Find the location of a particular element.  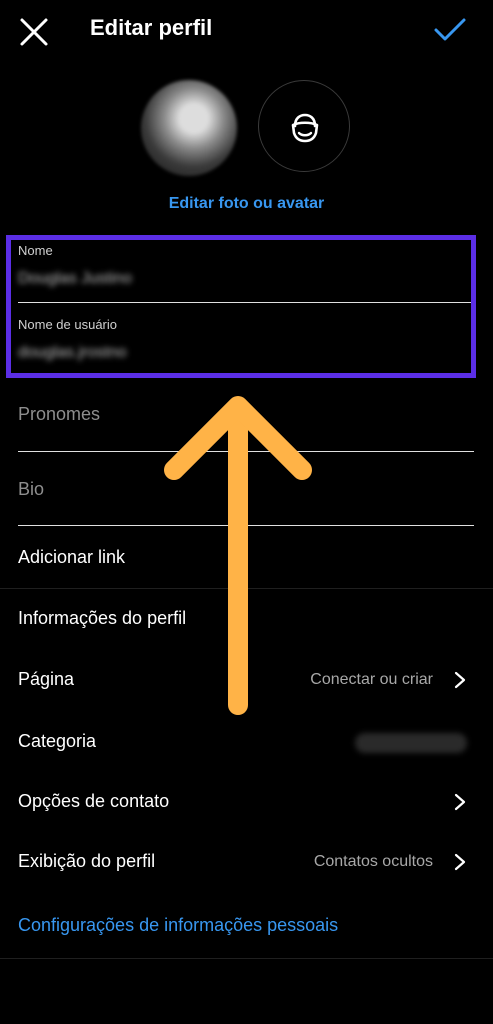

page-row-label: Página is located at coordinates (46, 679).